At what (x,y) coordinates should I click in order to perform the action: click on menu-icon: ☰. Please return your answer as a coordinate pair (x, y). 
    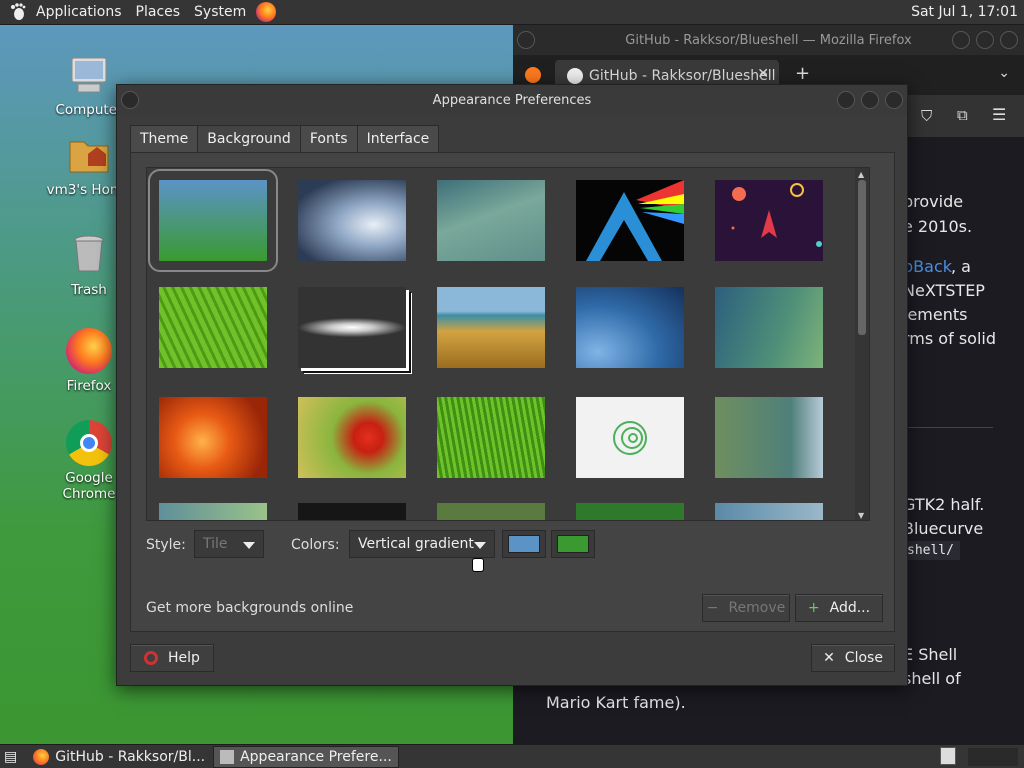
    Looking at the image, I should click on (999, 114).